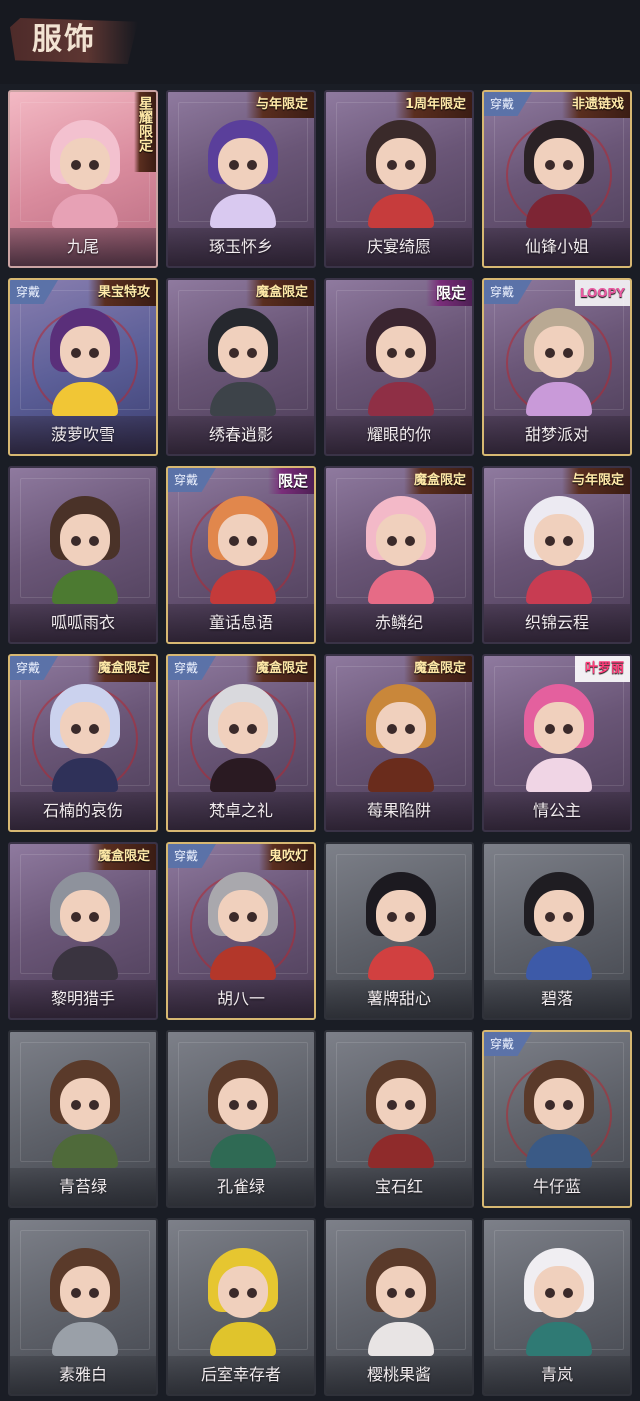 The height and width of the screenshot is (1401, 640). What do you see at coordinates (399, 179) in the screenshot?
I see `costume-card: 庆宴绮愿 1周年限定` at bounding box center [399, 179].